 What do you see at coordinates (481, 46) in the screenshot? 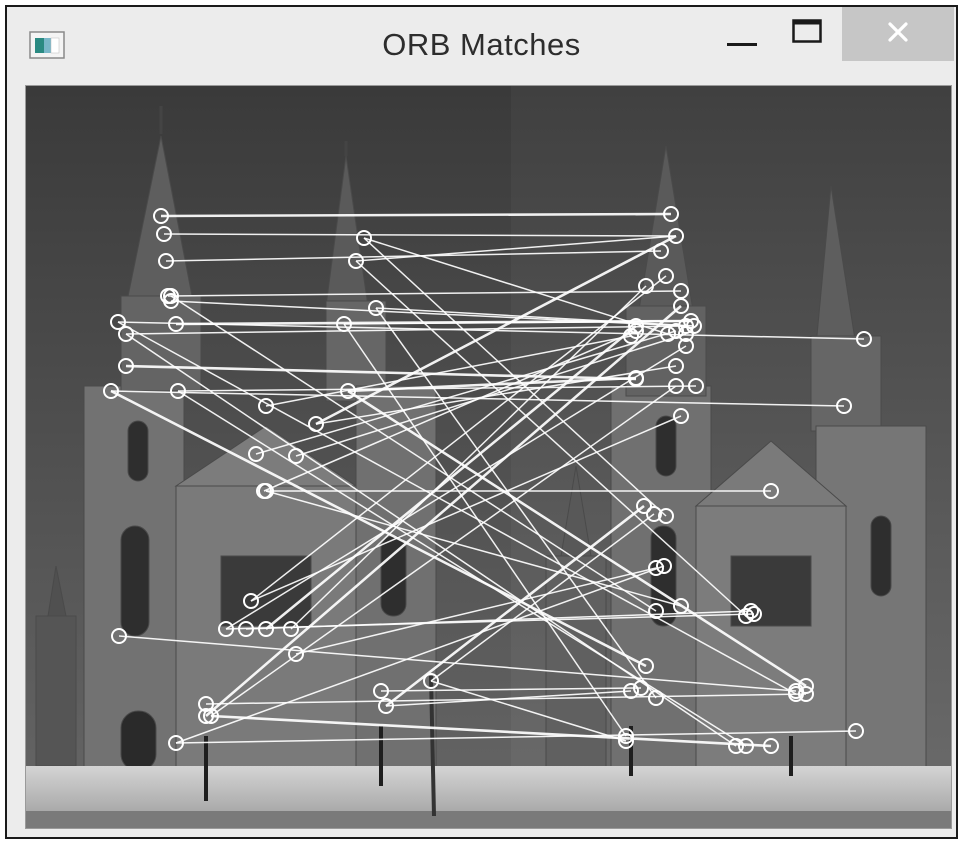
I see `title-bar: ORB Matches` at bounding box center [481, 46].